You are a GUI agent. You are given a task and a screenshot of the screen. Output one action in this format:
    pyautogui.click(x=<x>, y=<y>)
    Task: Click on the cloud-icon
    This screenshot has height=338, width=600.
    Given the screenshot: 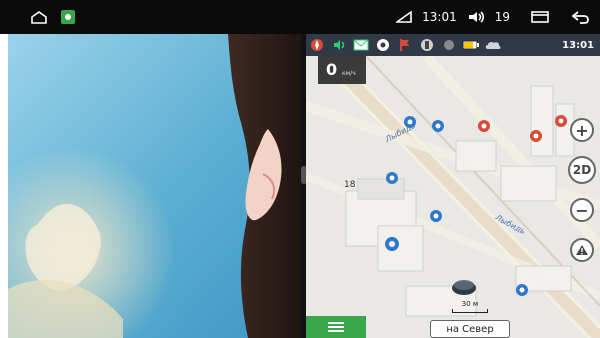 What is the action you would take?
    pyautogui.click(x=493, y=45)
    